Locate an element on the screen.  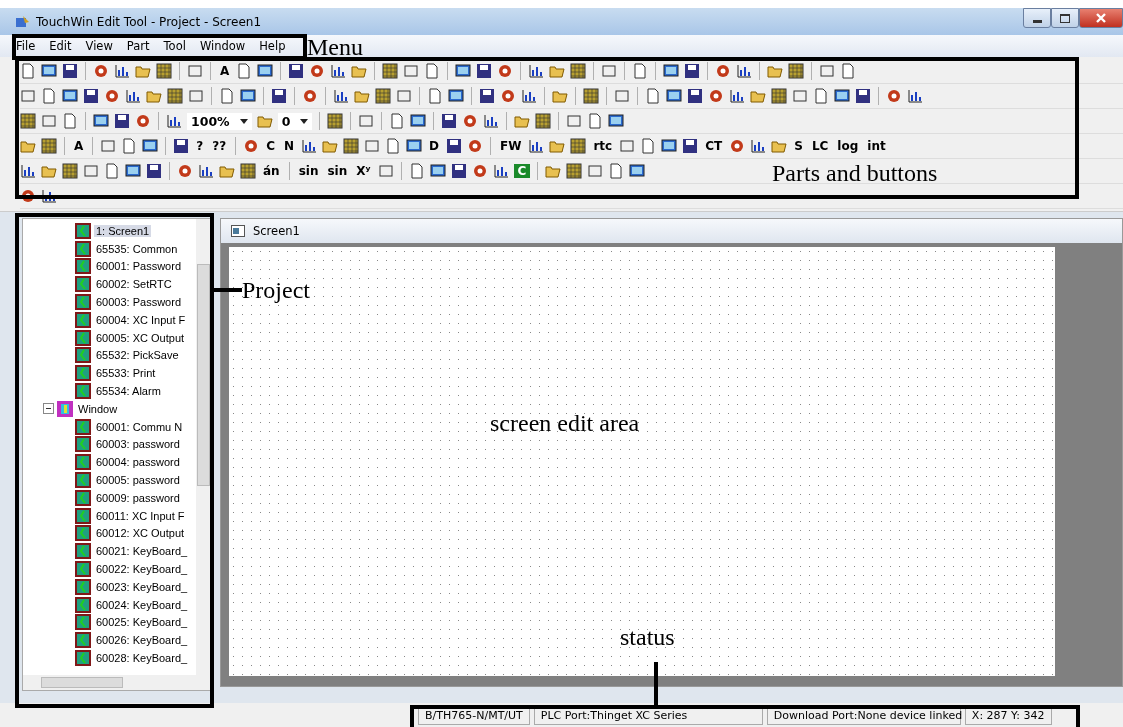
minimize-button is located at coordinates (1037, 18).